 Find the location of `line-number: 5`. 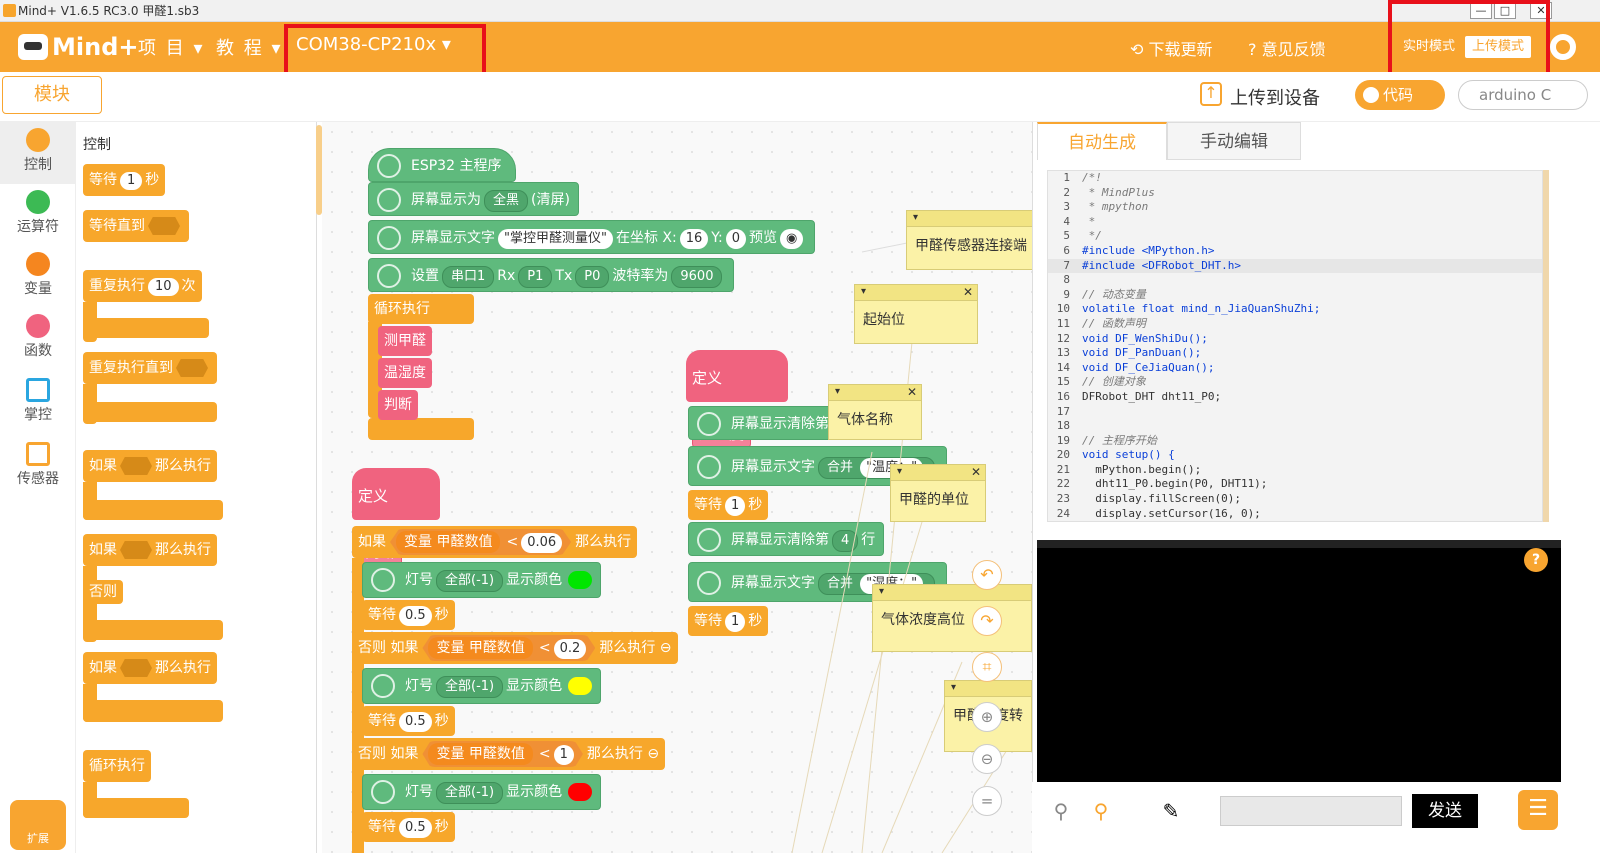

line-number: 5 is located at coordinates (1066, 236).